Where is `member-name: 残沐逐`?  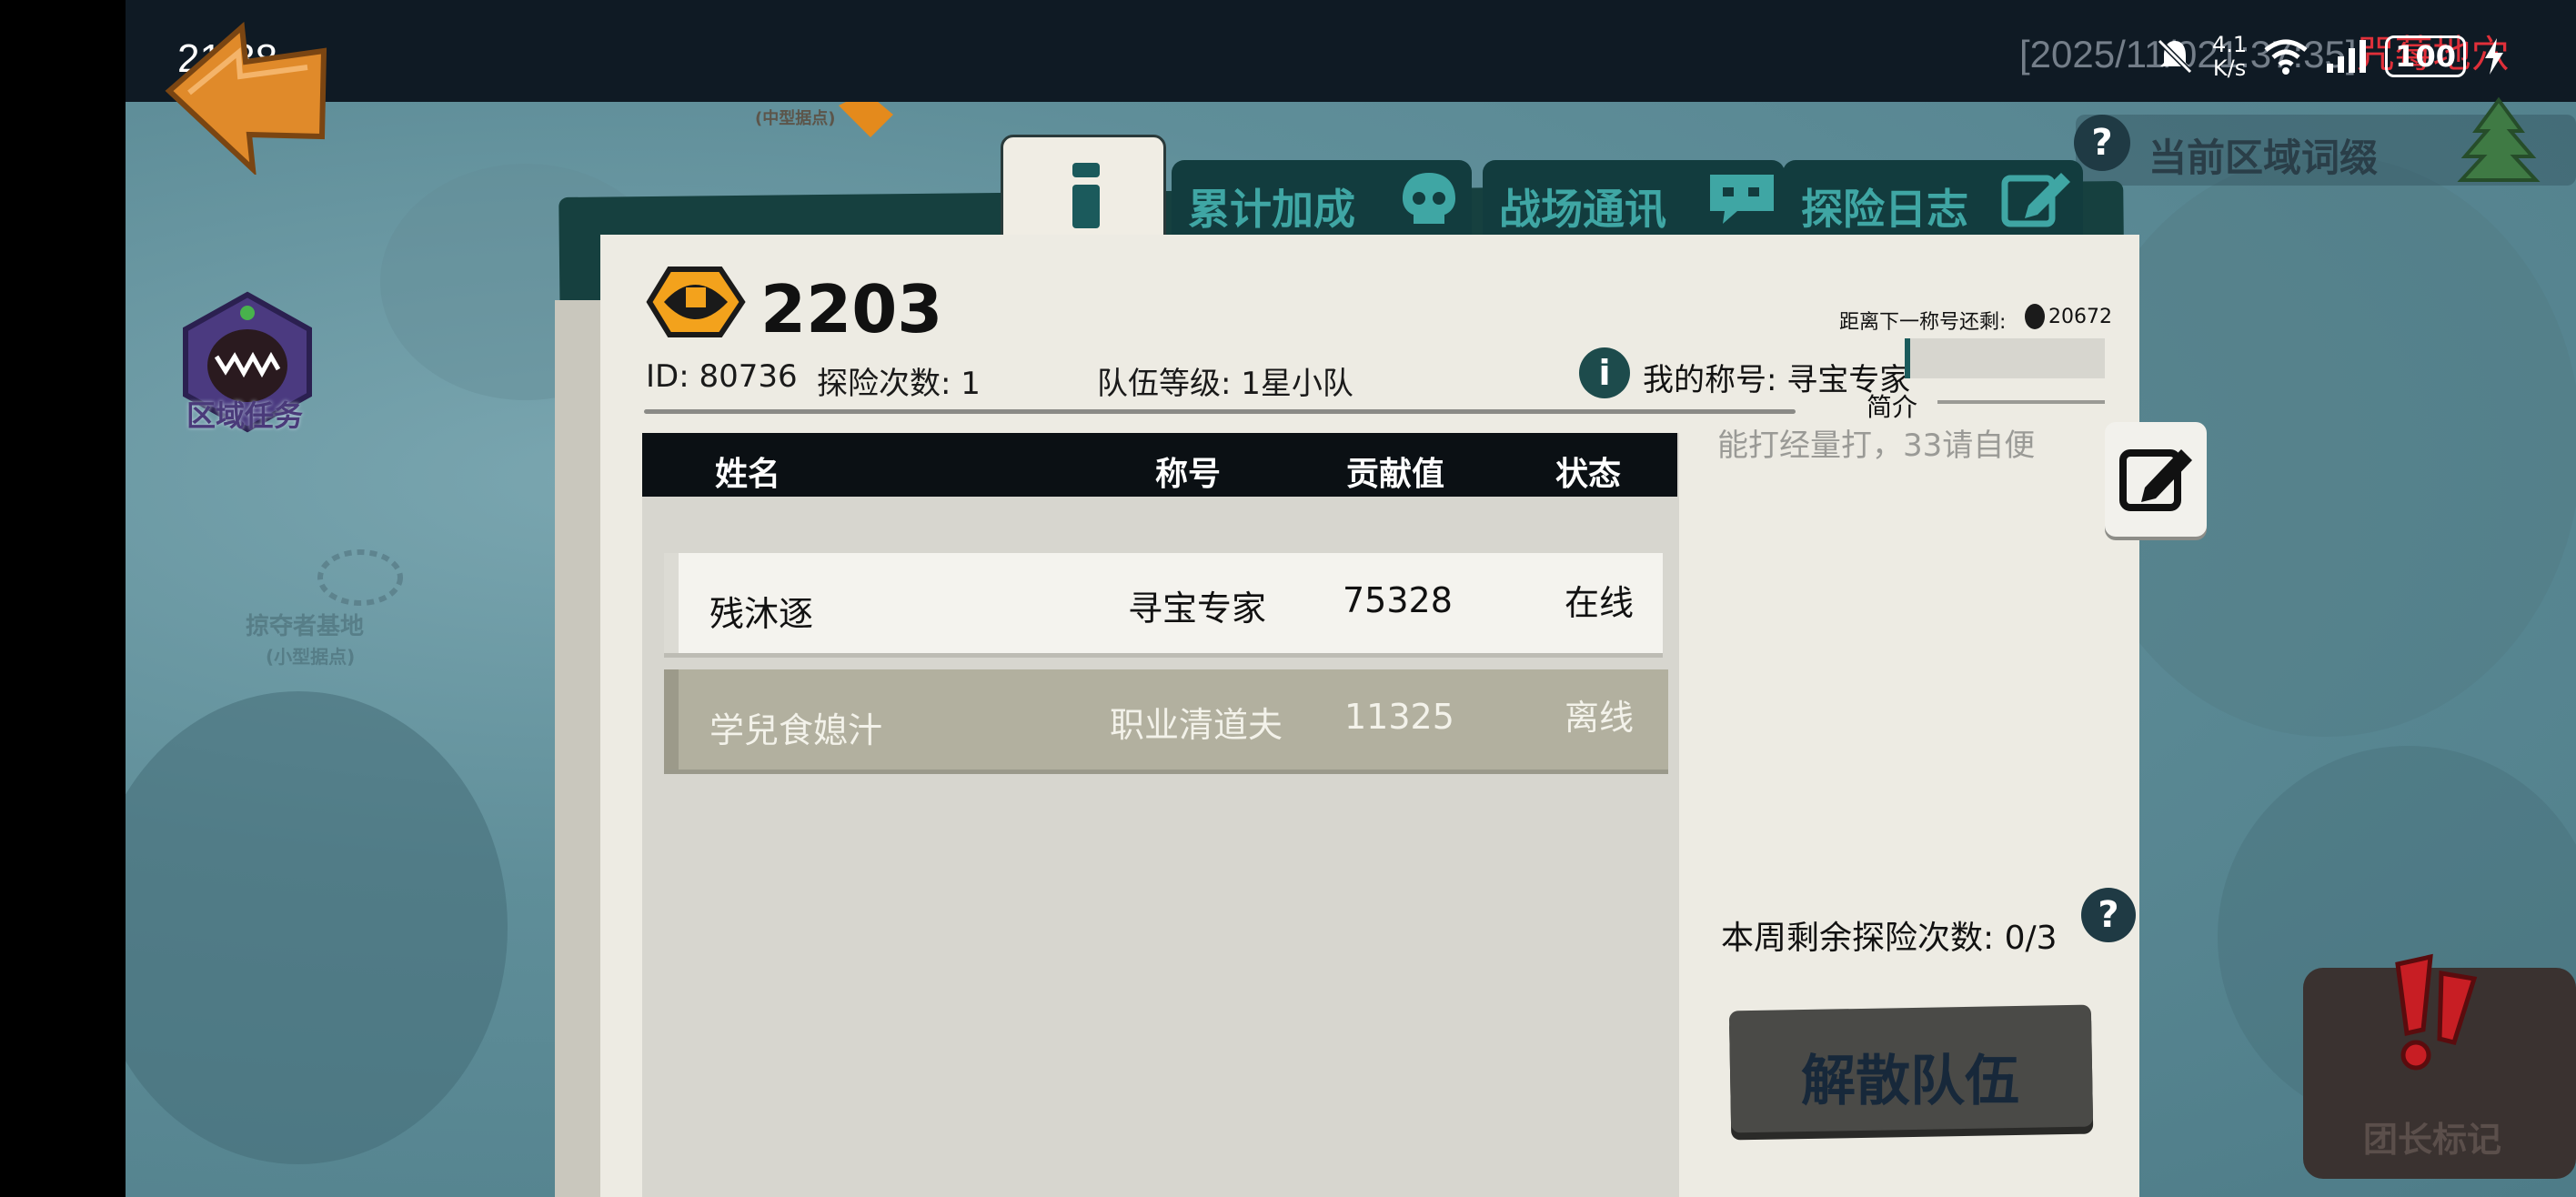 member-name: 残沐逐 is located at coordinates (761, 614).